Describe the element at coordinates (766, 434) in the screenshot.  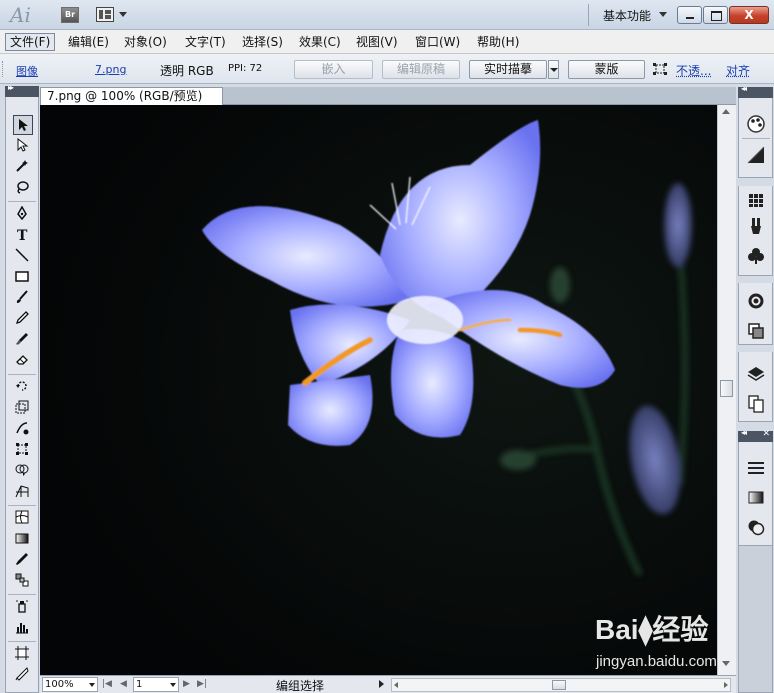
I see `close-icon: ✕` at that location.